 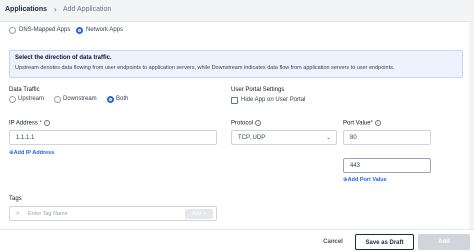 What do you see at coordinates (31, 99) in the screenshot?
I see `radio-upstream-label: Upstream` at bounding box center [31, 99].